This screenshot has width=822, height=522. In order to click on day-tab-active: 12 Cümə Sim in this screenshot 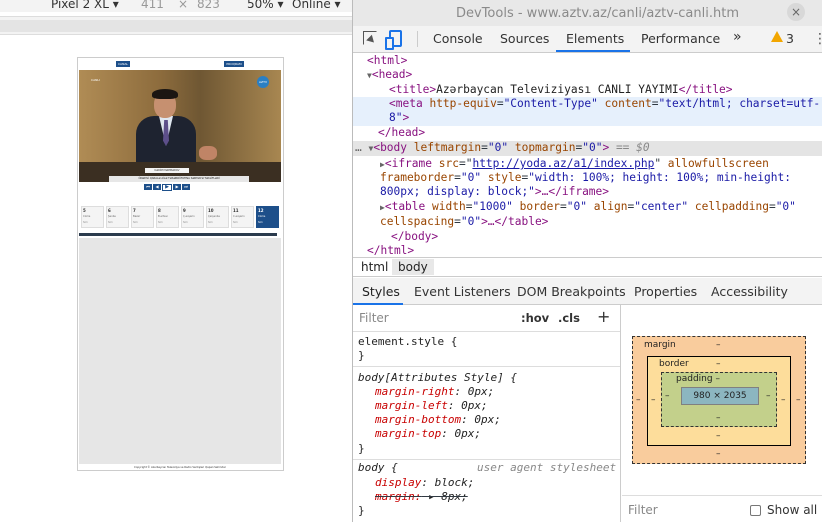, I will do `click(267, 217)`.